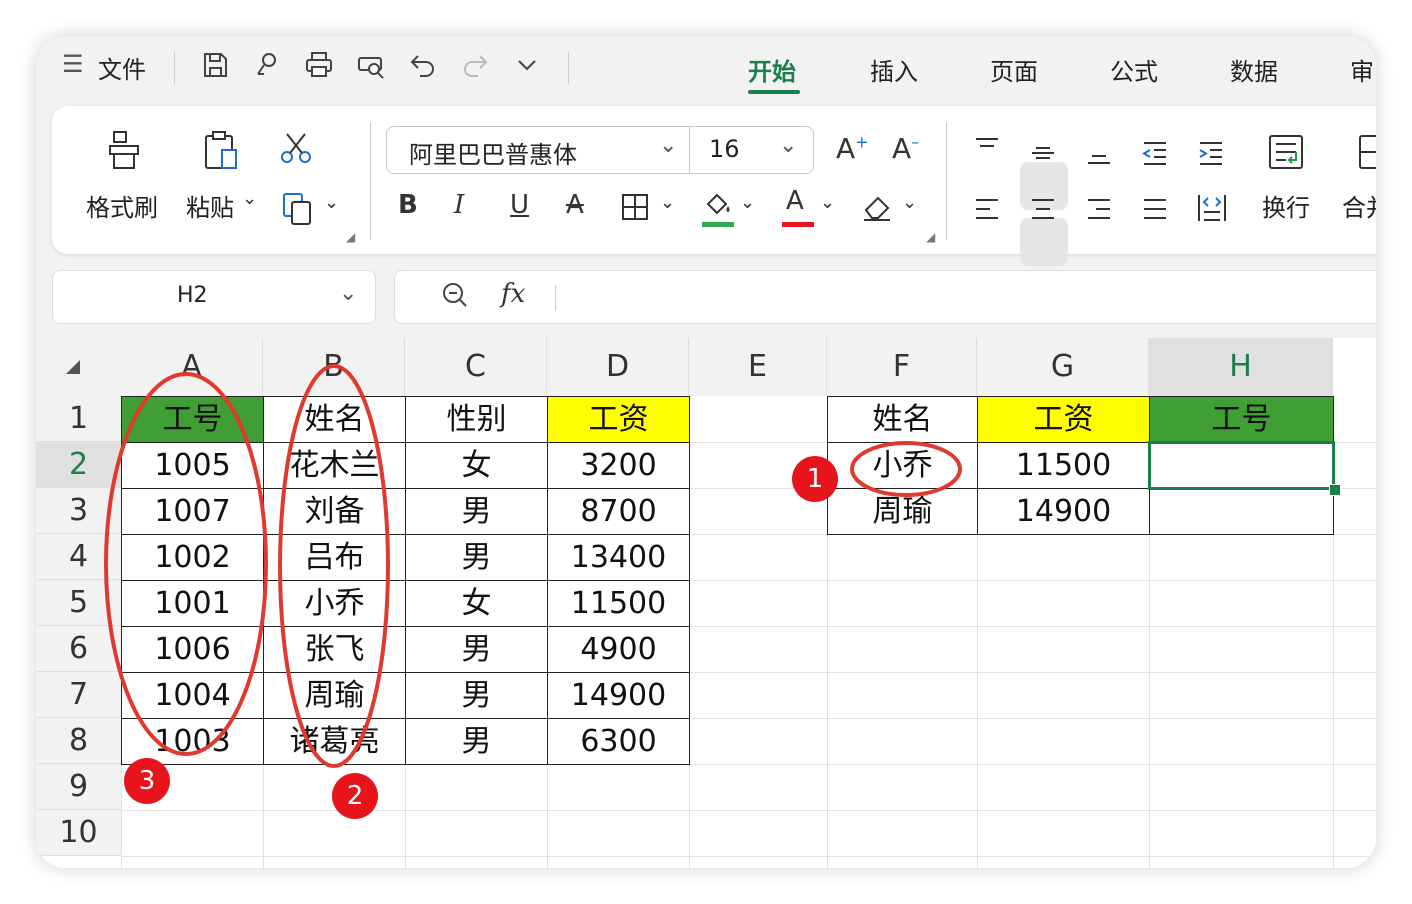 Image resolution: width=1412 pixels, height=904 pixels. What do you see at coordinates (147, 781) in the screenshot?
I see `annotation-badge-3: 3` at bounding box center [147, 781].